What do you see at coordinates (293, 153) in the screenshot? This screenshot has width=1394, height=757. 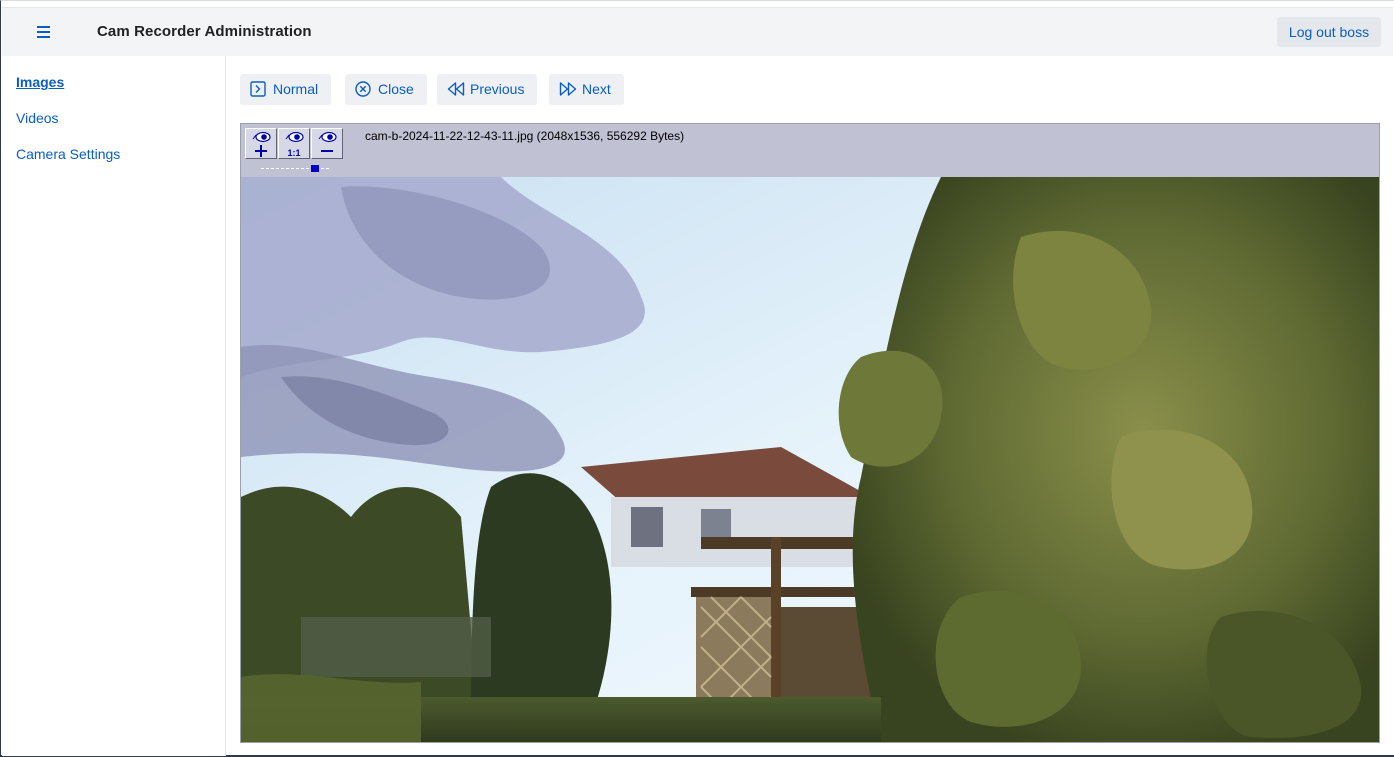 I see `zoom-reset-text: 1:1` at bounding box center [293, 153].